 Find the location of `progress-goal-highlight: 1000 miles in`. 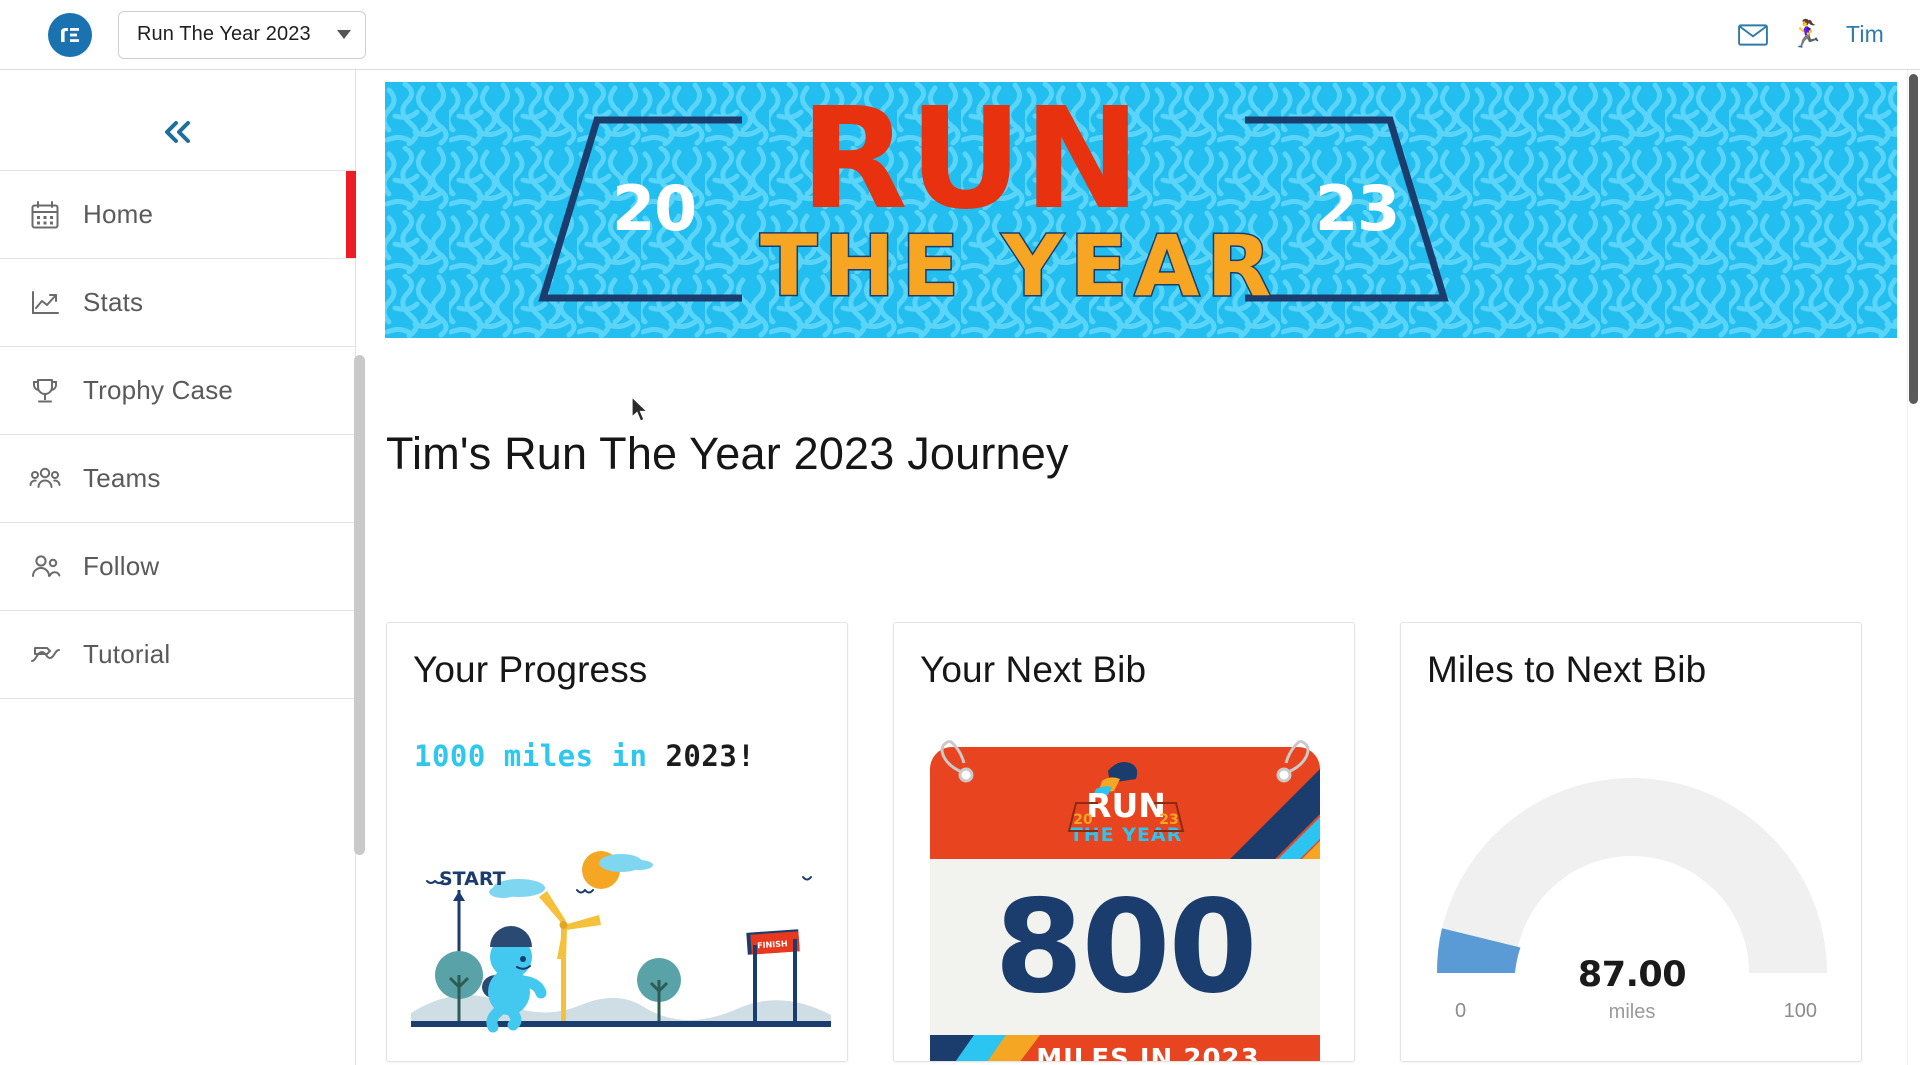

progress-goal-highlight: 1000 miles in is located at coordinates (531, 756).